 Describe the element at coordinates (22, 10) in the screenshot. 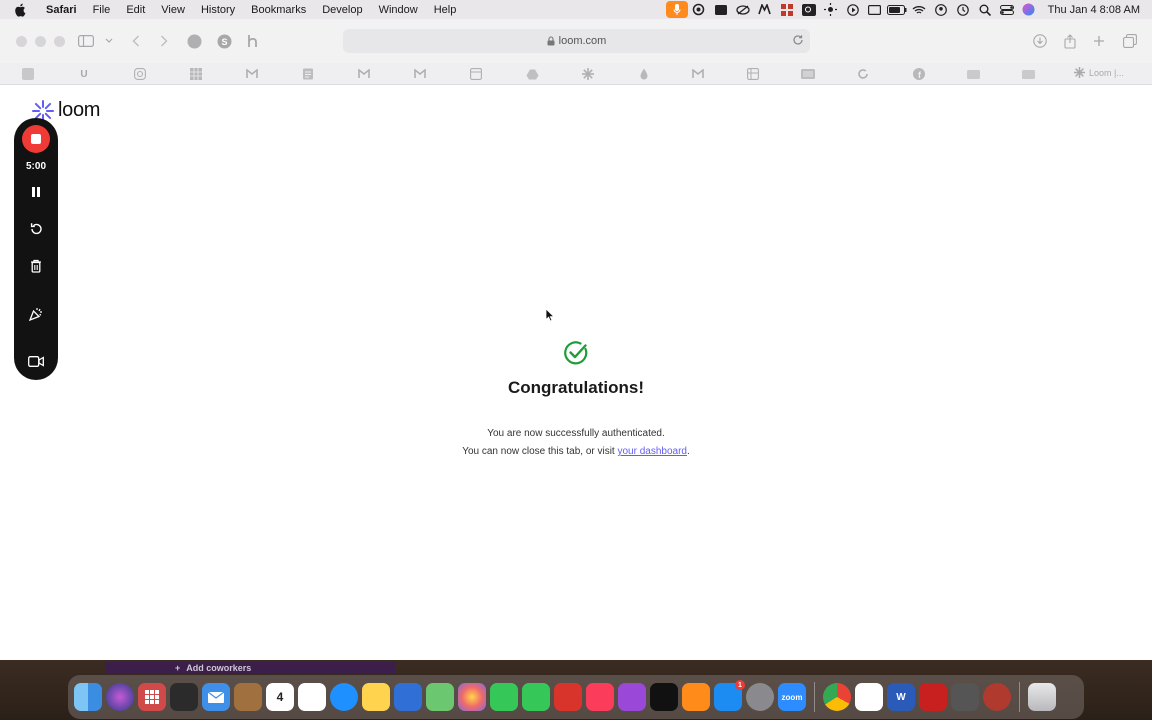

I see `apple-icon` at that location.